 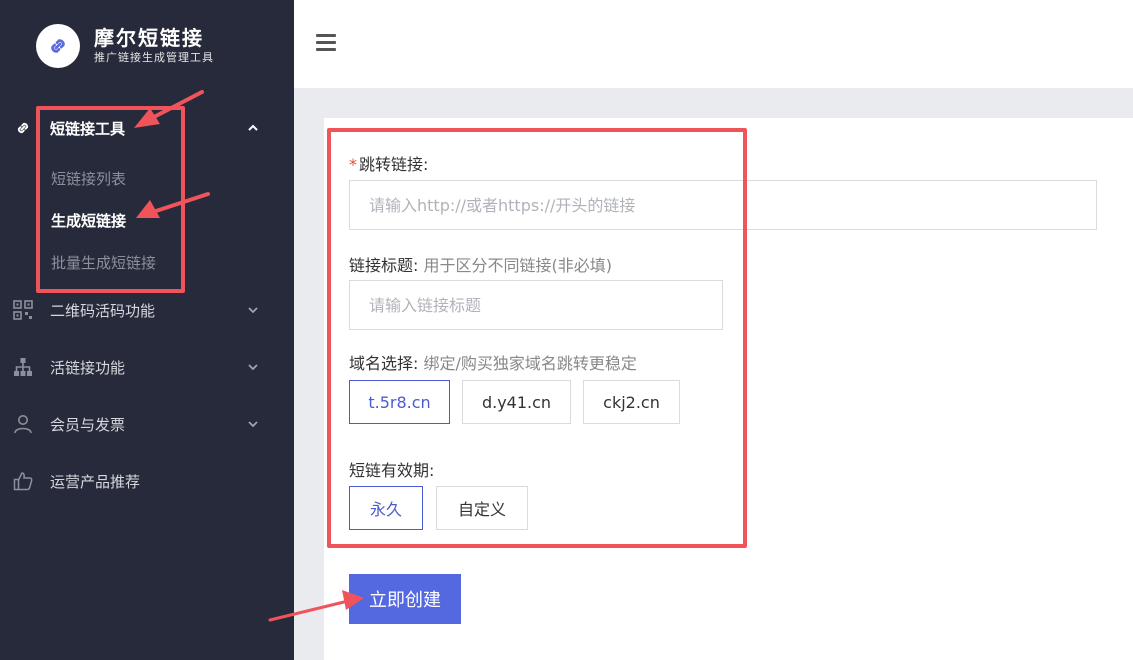 I want to click on sidebar-item-membership-invoice: 会员与发票, so click(x=147, y=424).